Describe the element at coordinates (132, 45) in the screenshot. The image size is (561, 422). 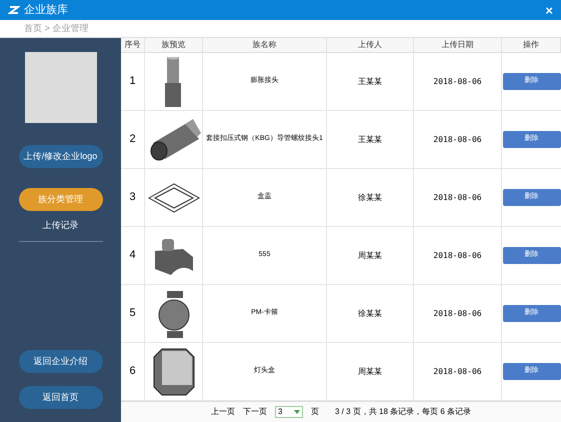
I see `column-header: 序号` at that location.